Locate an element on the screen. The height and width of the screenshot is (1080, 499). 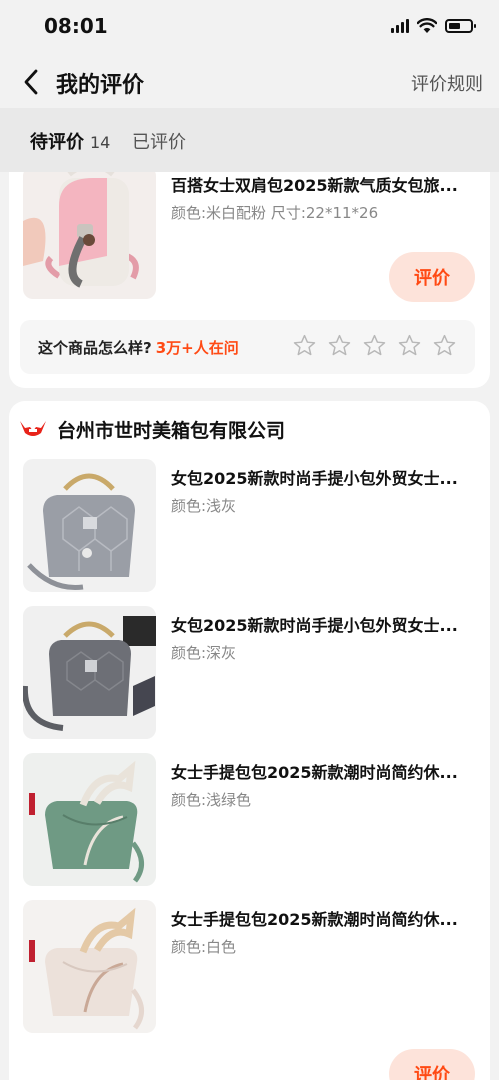
product-spec: 颜色:浅绿色 is located at coordinates (211, 800).